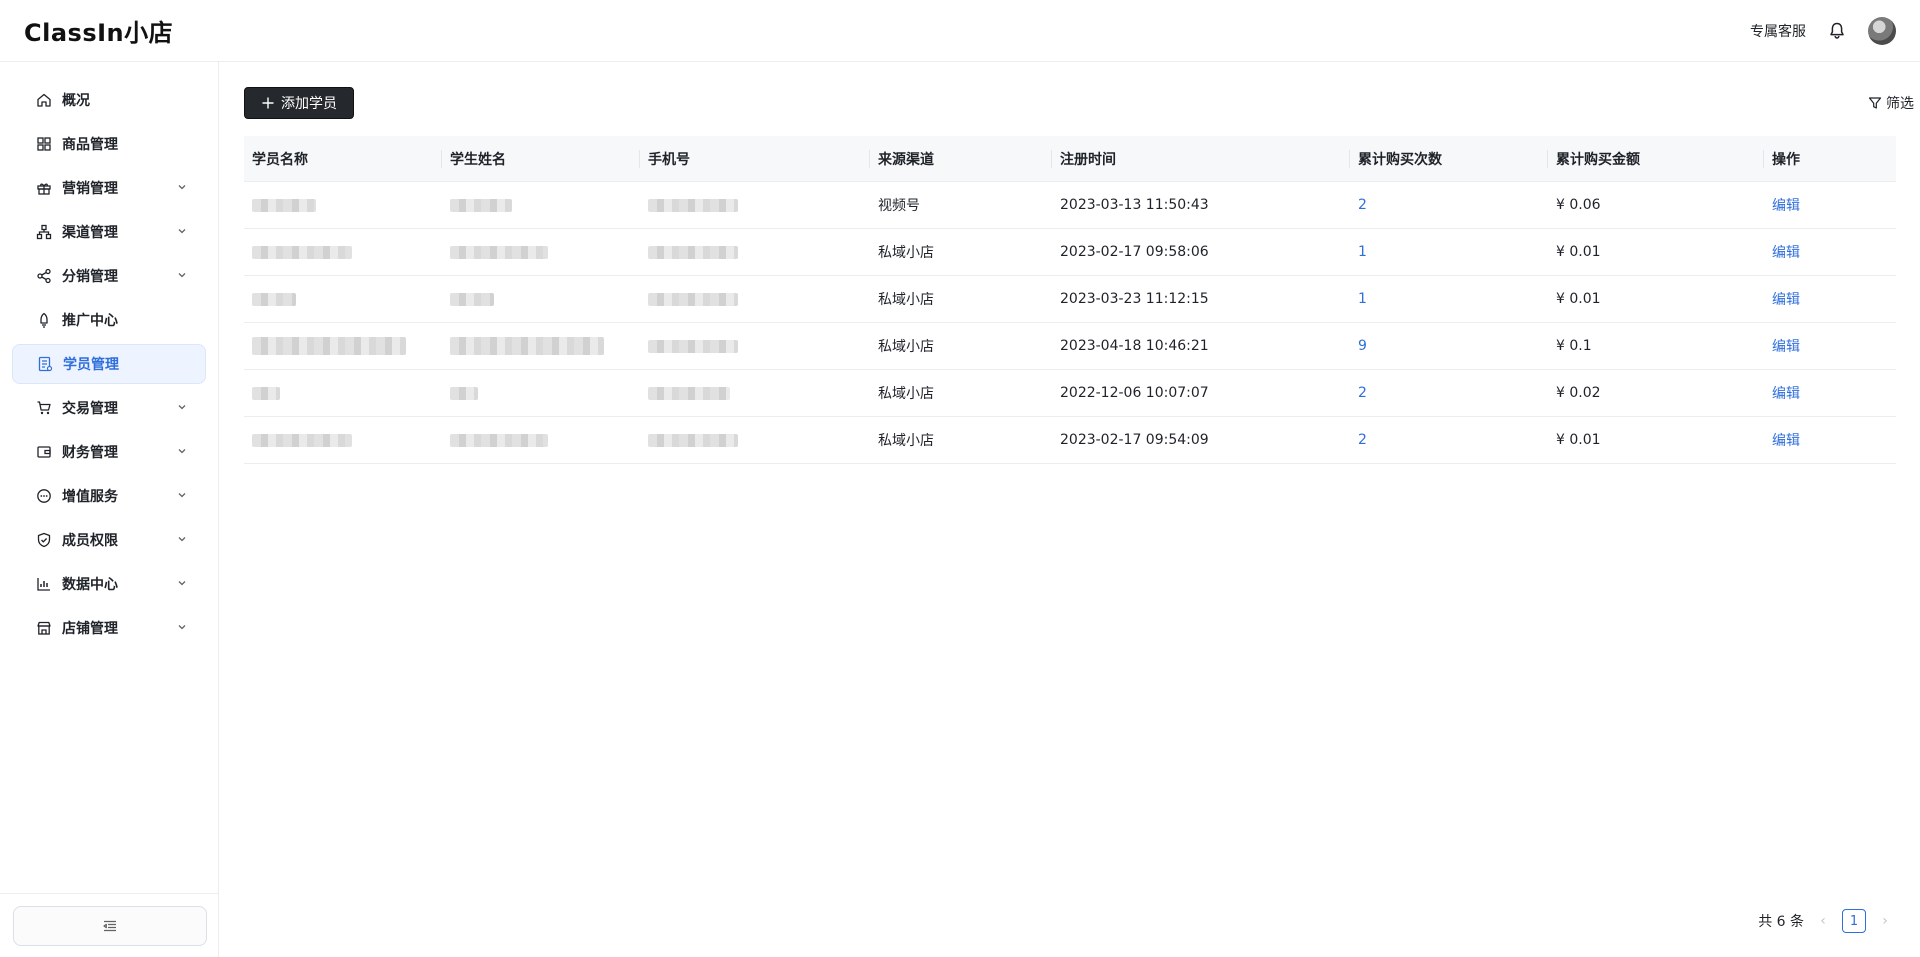 The height and width of the screenshot is (957, 1920). Describe the element at coordinates (90, 277) in the screenshot. I see `sidebar-item-label: 分销管理` at that location.